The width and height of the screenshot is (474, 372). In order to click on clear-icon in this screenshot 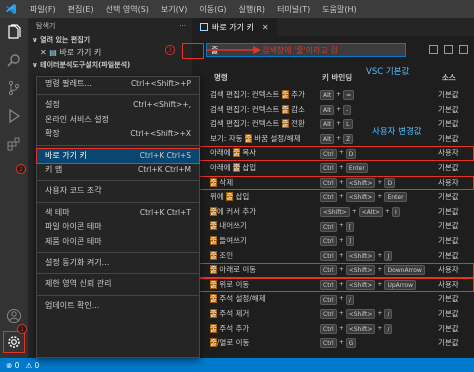, I will do `click(463, 49)`.